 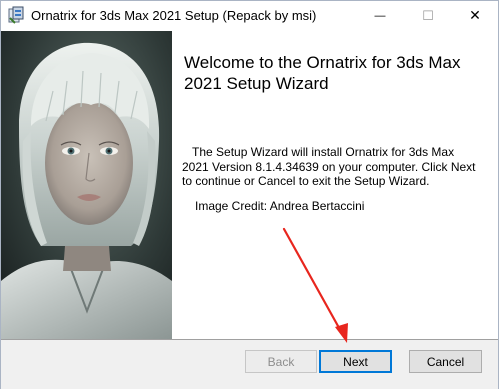 I want to click on image-credit: Image Credit: Andrea Bertaccini, so click(x=280, y=206).